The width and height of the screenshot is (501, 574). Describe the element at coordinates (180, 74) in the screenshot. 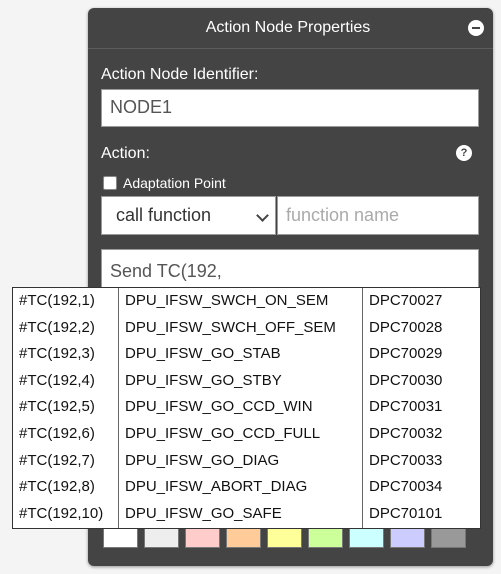

I see `identifier-label: Action Node Identifier:` at that location.